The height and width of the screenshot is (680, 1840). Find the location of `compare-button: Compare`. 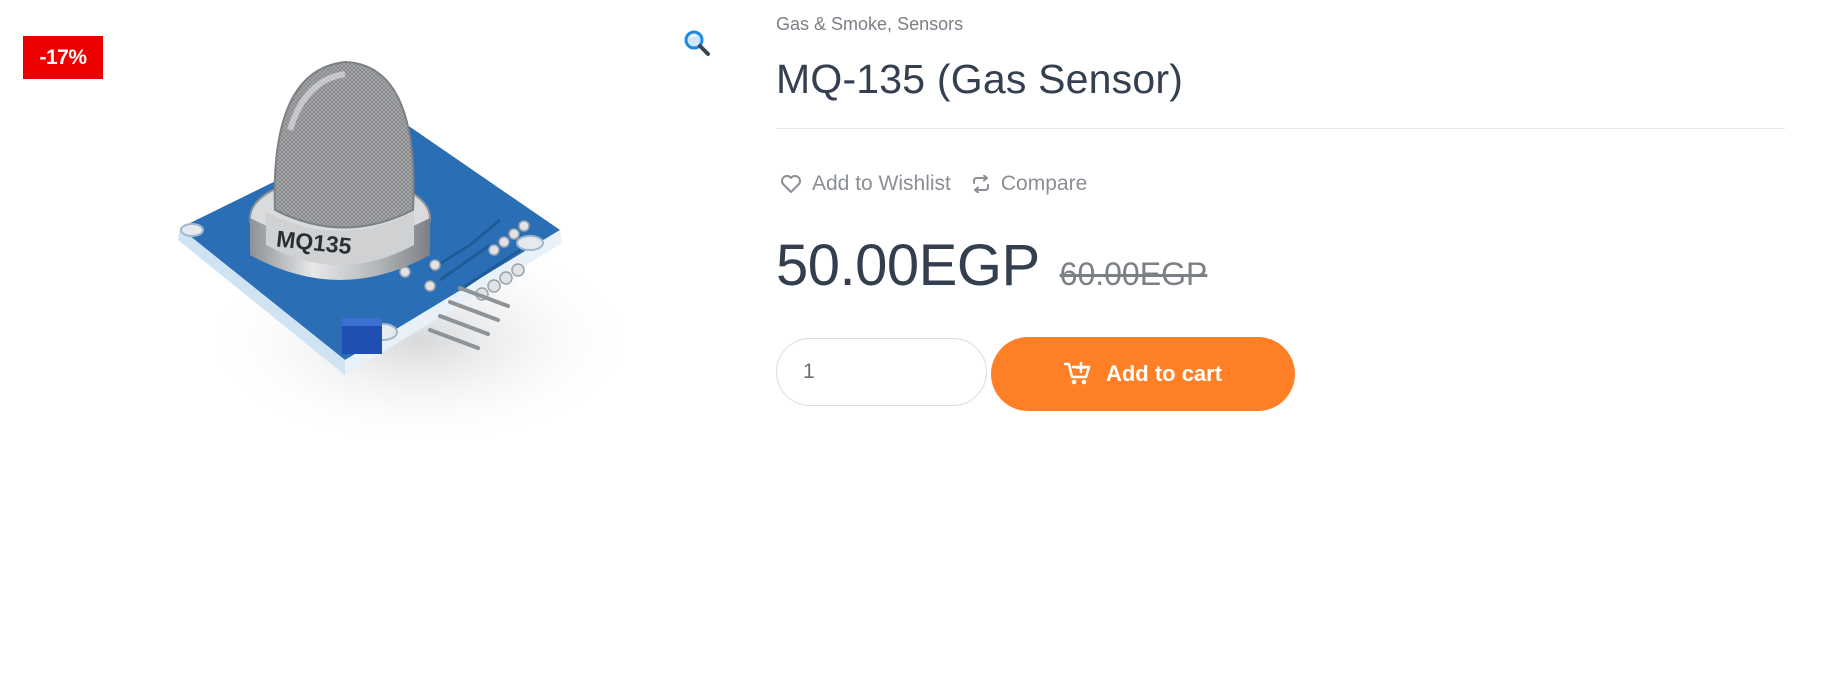

compare-button: Compare is located at coordinates (1029, 184).